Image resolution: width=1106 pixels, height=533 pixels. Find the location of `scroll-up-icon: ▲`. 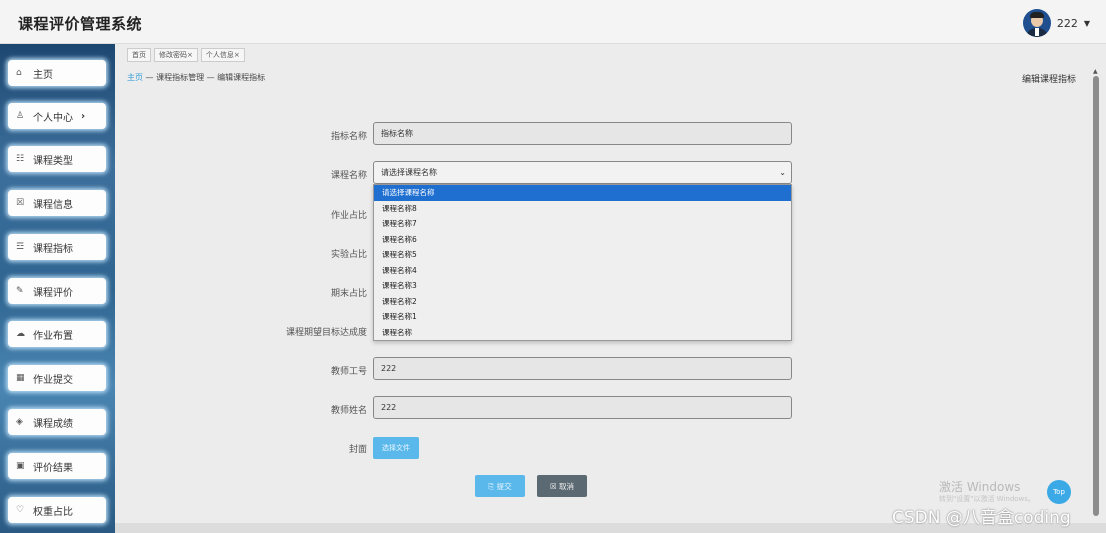

scroll-up-icon: ▲ is located at coordinates (1095, 71).